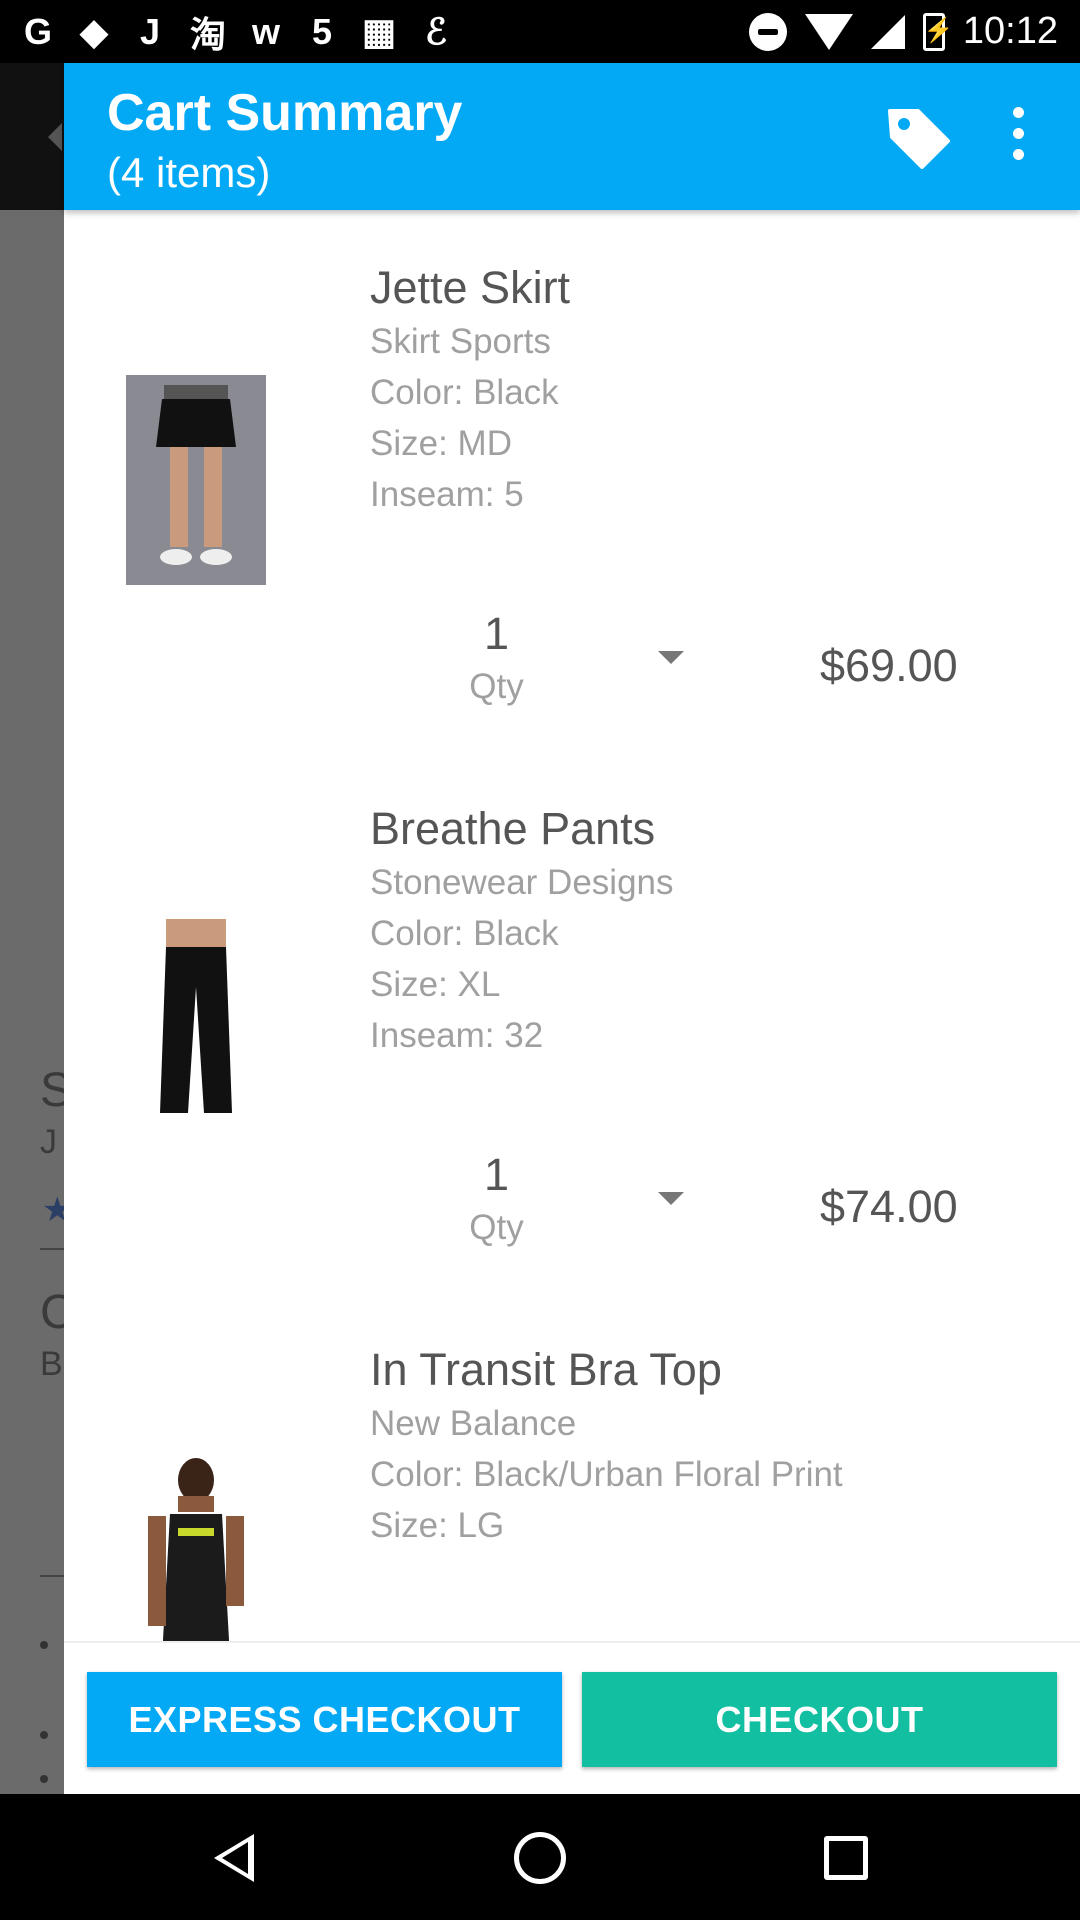 The width and height of the screenshot is (1080, 1920). What do you see at coordinates (819, 1719) in the screenshot?
I see `checkout-button: CHECKOUT` at bounding box center [819, 1719].